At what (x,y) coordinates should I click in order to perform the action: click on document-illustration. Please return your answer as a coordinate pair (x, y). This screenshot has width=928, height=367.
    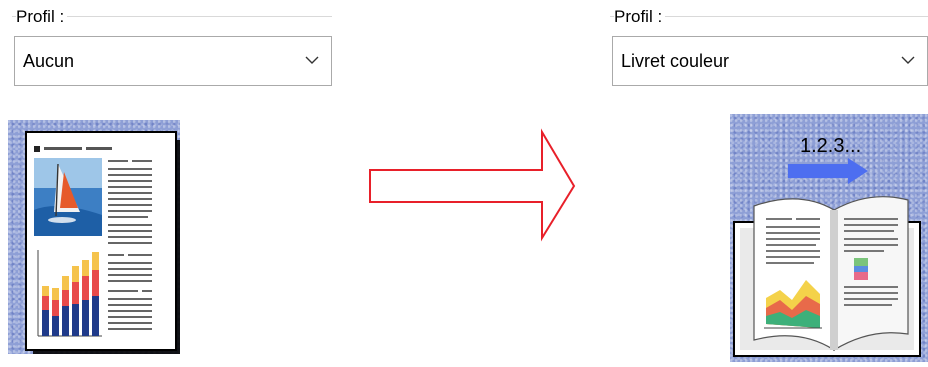
    Looking at the image, I should click on (104, 245).